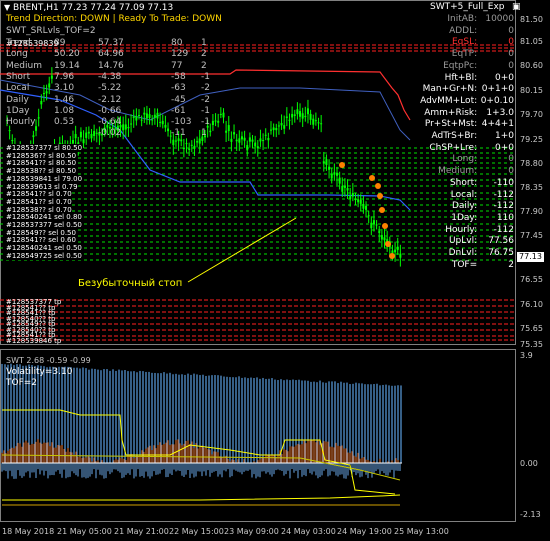 The width and height of the screenshot is (550, 541). I want to click on info-row: ADDL: 0, so click(456, 31).